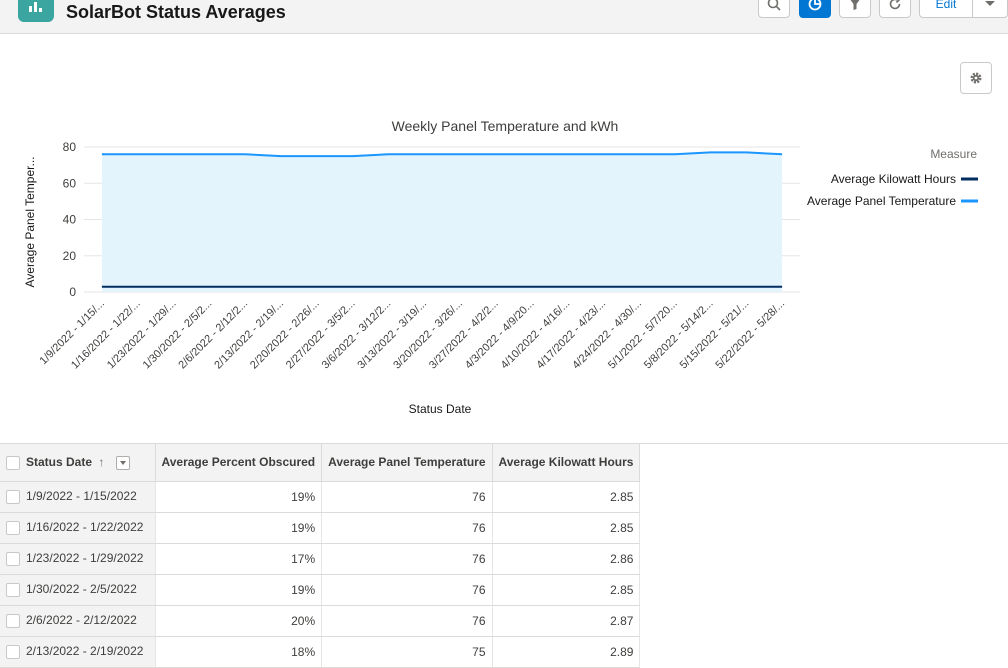 The height and width of the screenshot is (668, 1008). Describe the element at coordinates (504, 17) in the screenshot. I see `page-header: SolarBot Status Averages Edit` at that location.